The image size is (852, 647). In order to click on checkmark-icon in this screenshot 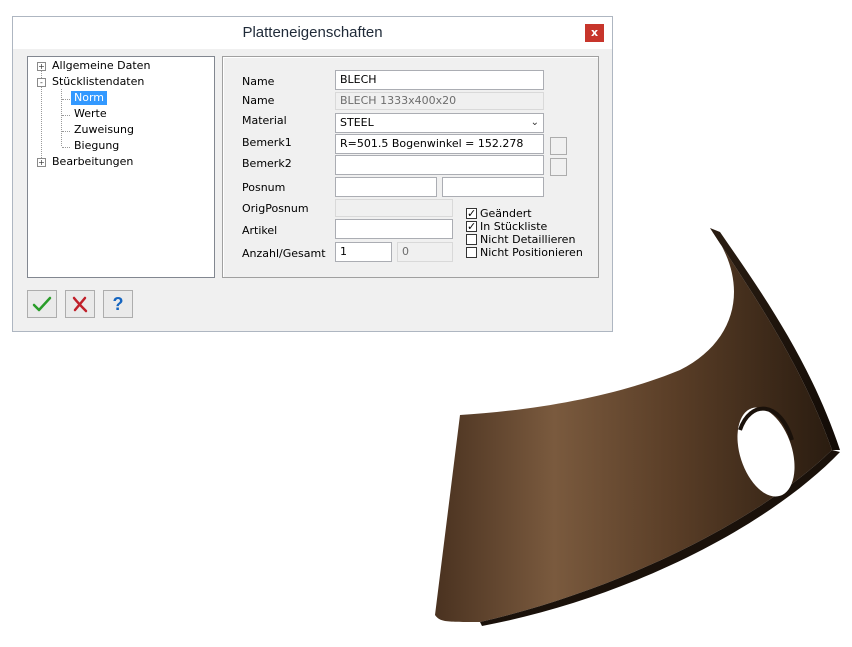, I will do `click(42, 304)`.